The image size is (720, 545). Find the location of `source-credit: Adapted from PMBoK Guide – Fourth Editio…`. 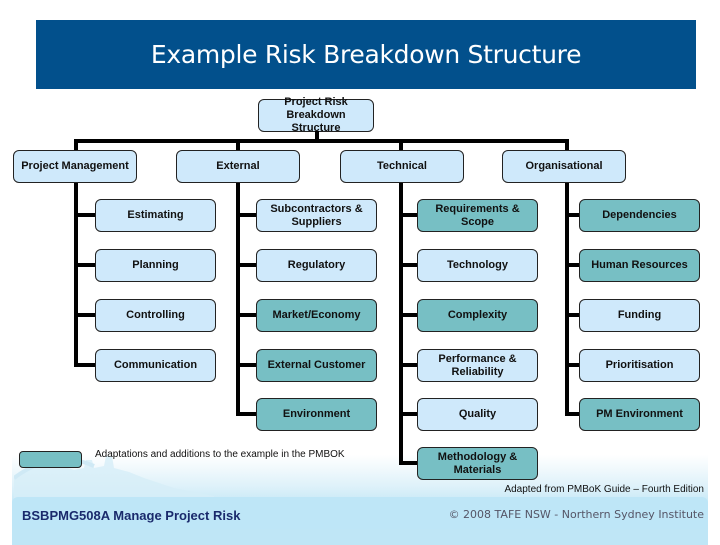

source-credit: Adapted from PMBoK Guide – Fourth Editio… is located at coordinates (604, 489).